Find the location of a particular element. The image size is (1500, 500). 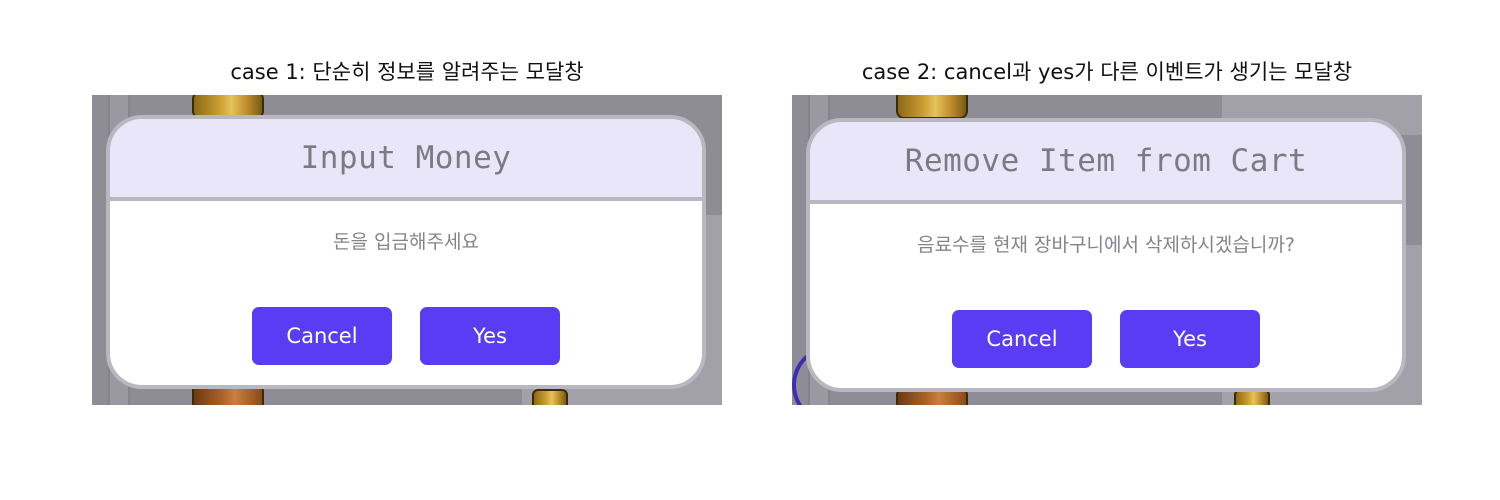

modal-message: 음료수를 현재 장바구니에서 삭제하시겠습니까? is located at coordinates (1106, 245).